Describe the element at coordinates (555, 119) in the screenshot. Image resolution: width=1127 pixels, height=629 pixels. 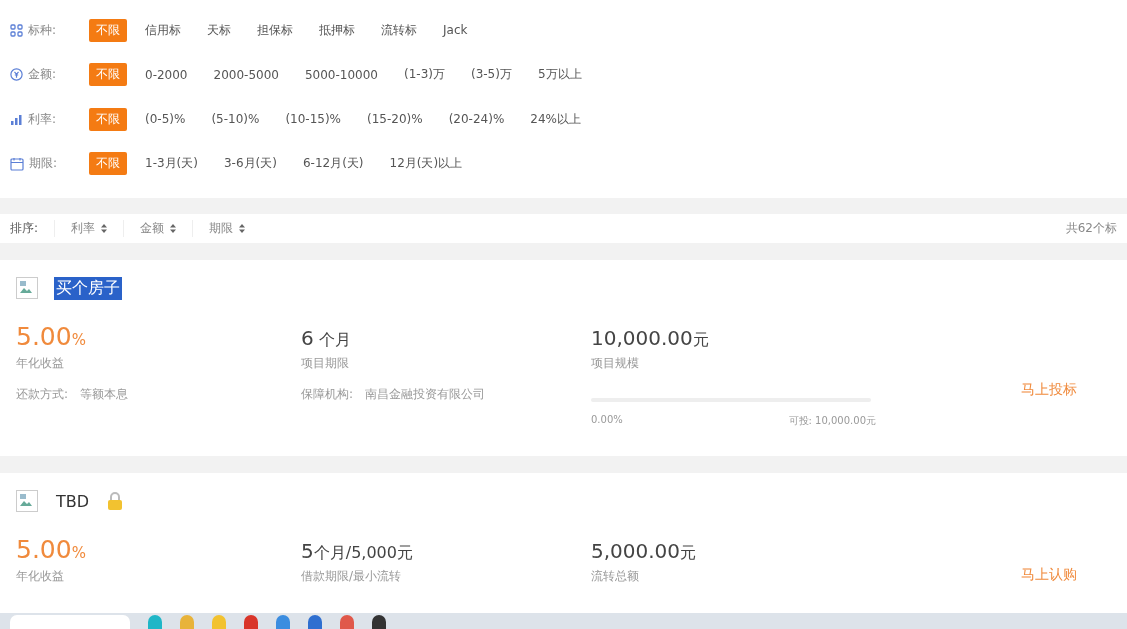
I see `filter-option: 24%以上` at that location.